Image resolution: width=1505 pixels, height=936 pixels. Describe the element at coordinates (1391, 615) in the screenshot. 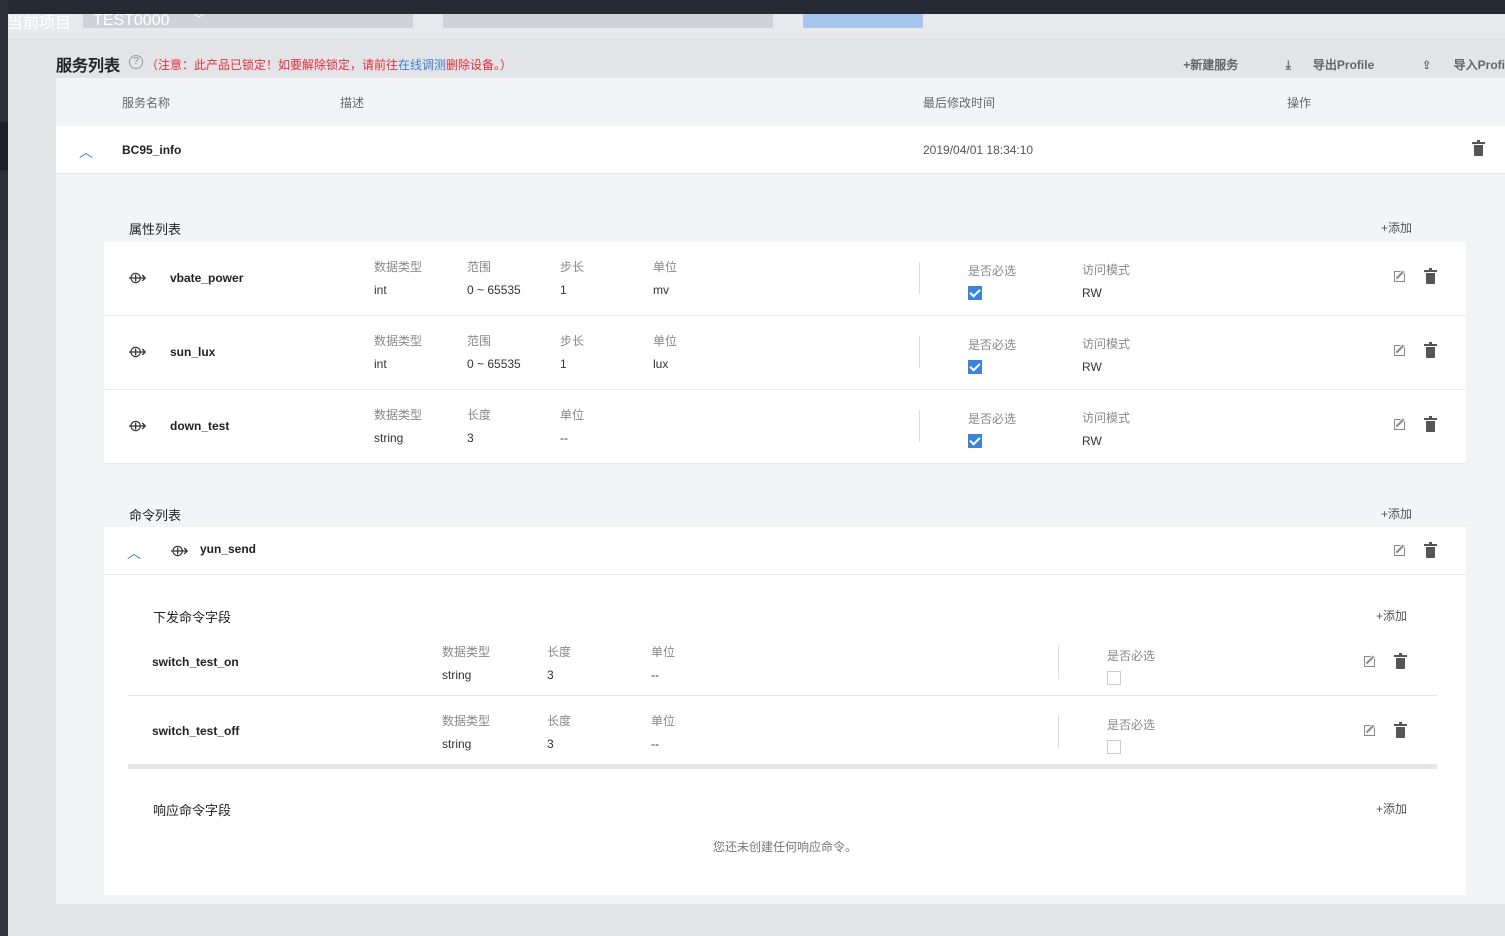

I see `add-downlink-field-button: +添加` at that location.